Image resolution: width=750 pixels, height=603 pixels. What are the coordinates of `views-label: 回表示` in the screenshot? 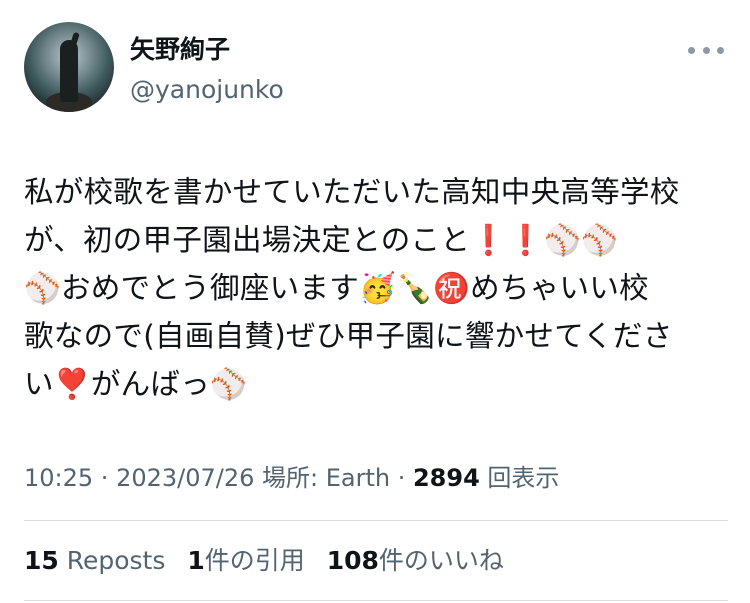 It's located at (519, 478).